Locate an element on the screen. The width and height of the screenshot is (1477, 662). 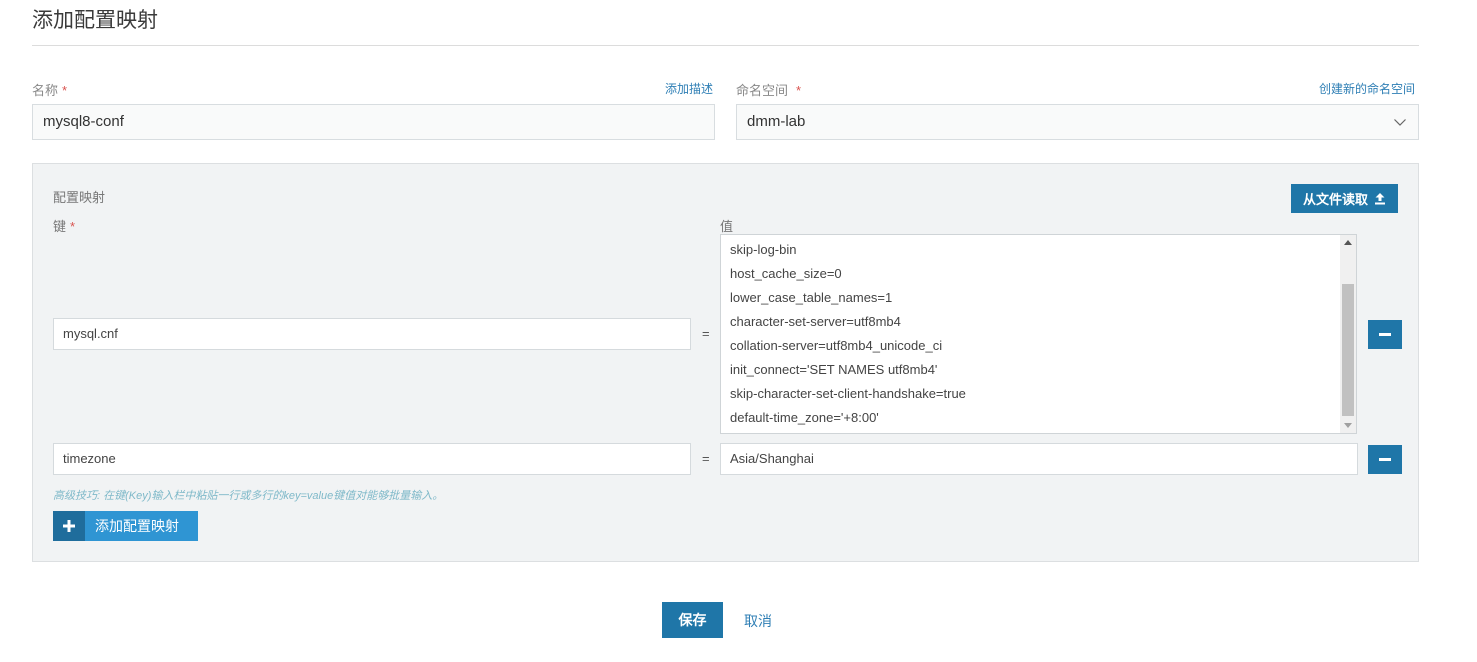
name-label: 名称 * is located at coordinates (49, 89).